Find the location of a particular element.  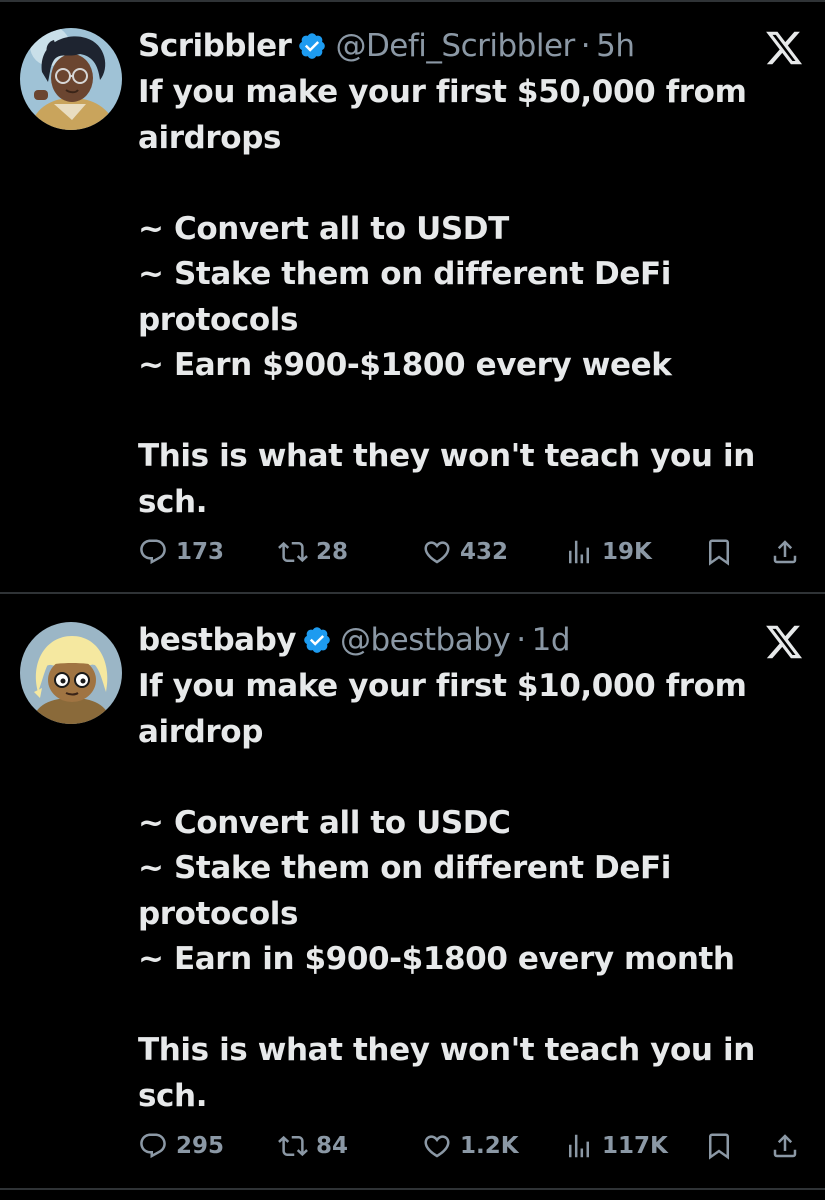

display-name: Scribbler is located at coordinates (215, 46).